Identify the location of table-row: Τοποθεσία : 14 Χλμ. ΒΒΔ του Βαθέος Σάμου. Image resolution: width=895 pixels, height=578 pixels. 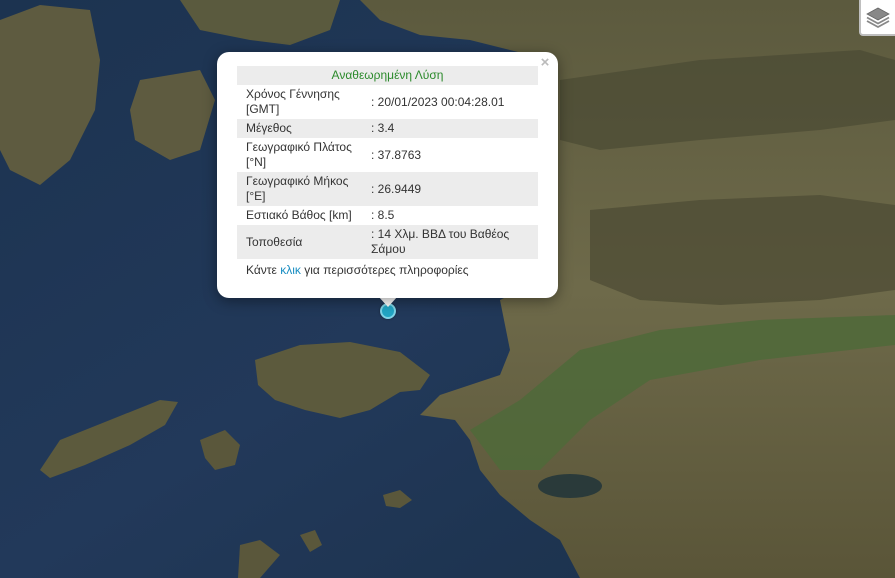
(387, 242).